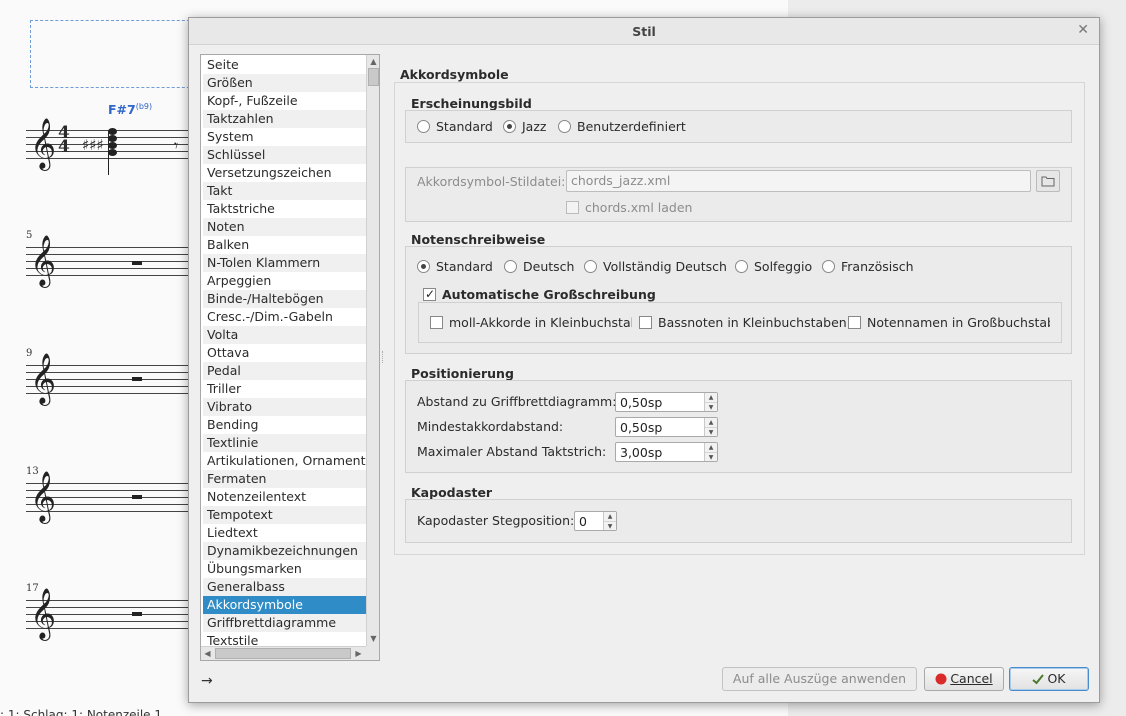 This screenshot has height=716, width=1126. I want to click on style-category-item: Pedal, so click(284, 371).